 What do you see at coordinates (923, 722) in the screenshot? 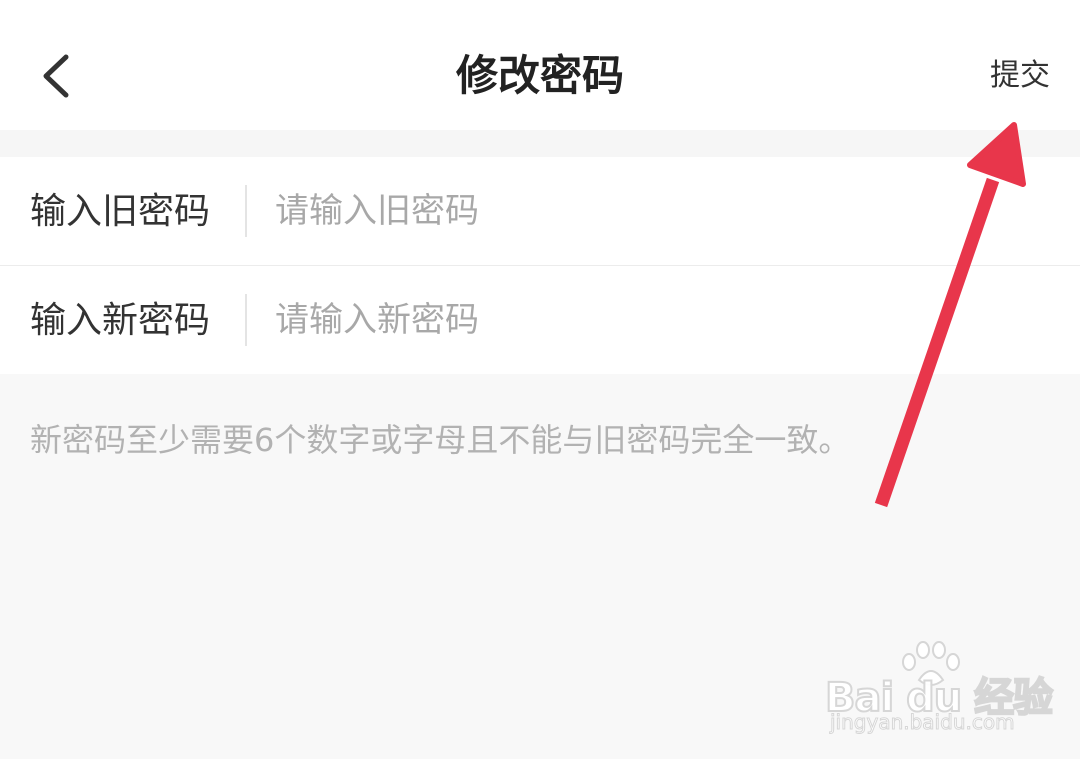
I see `watermark-url-text: jingyan.baidu.com` at bounding box center [923, 722].